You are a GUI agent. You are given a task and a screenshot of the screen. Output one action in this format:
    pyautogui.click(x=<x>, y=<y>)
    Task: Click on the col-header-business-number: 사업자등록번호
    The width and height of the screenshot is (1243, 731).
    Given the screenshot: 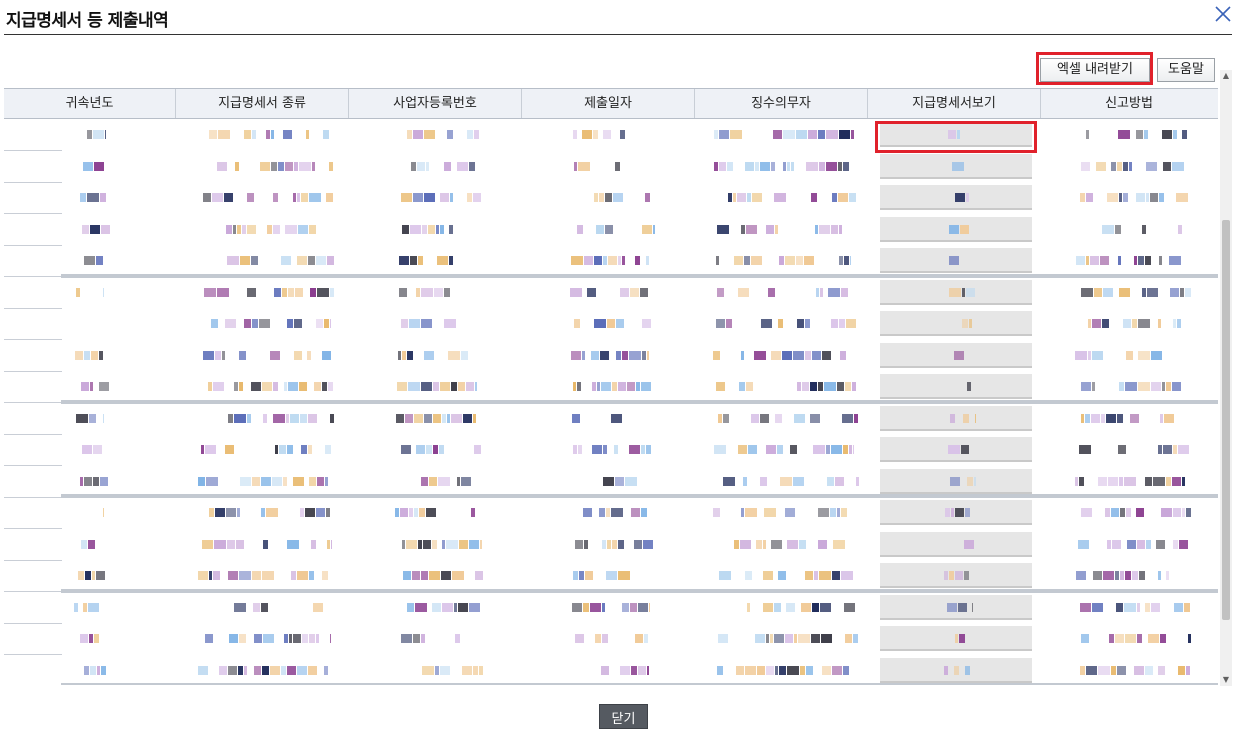 What is the action you would take?
    pyautogui.click(x=435, y=103)
    